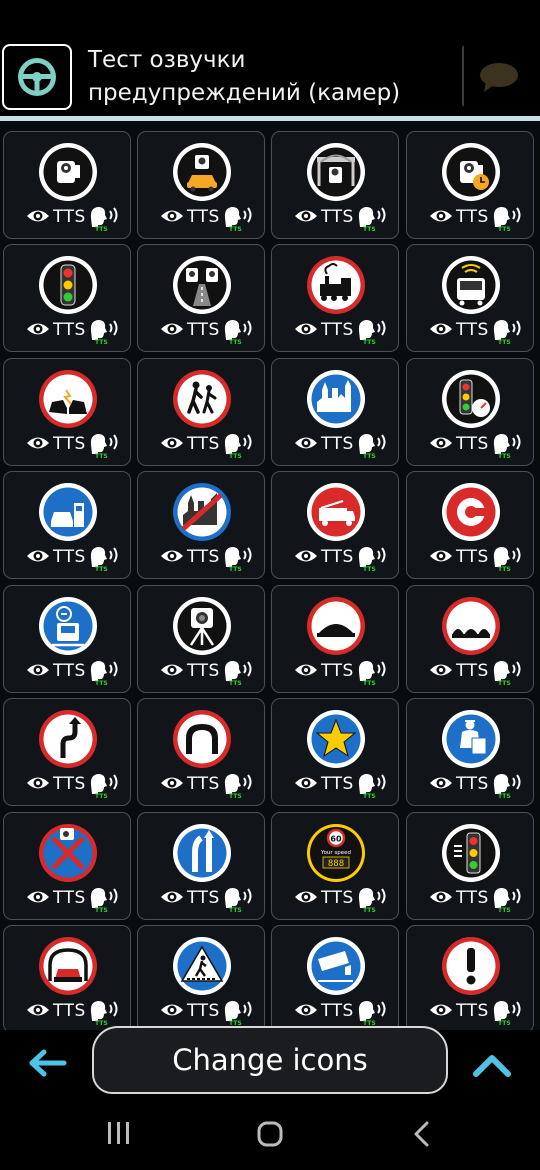  Describe the element at coordinates (471, 399) in the screenshot. I see `traffic-light-speed-icon` at that location.